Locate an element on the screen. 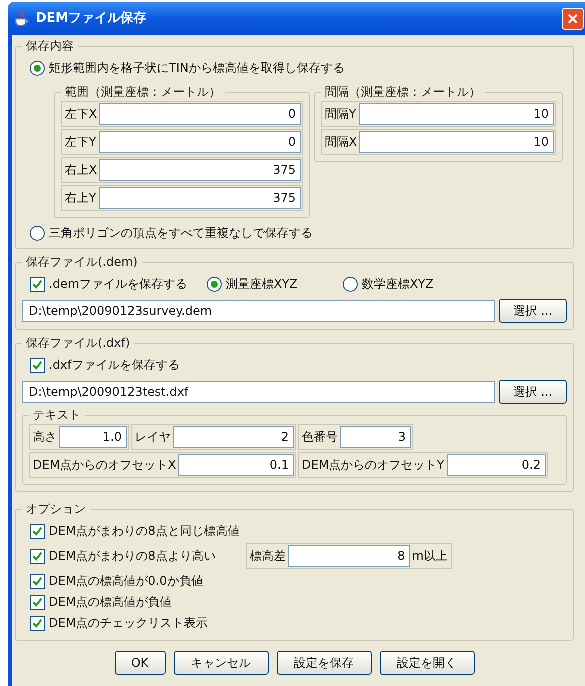 This screenshot has width=585, height=686. radio-option: 三角ポリゴンの頂点をすべて重複なしで保存する is located at coordinates (298, 233).